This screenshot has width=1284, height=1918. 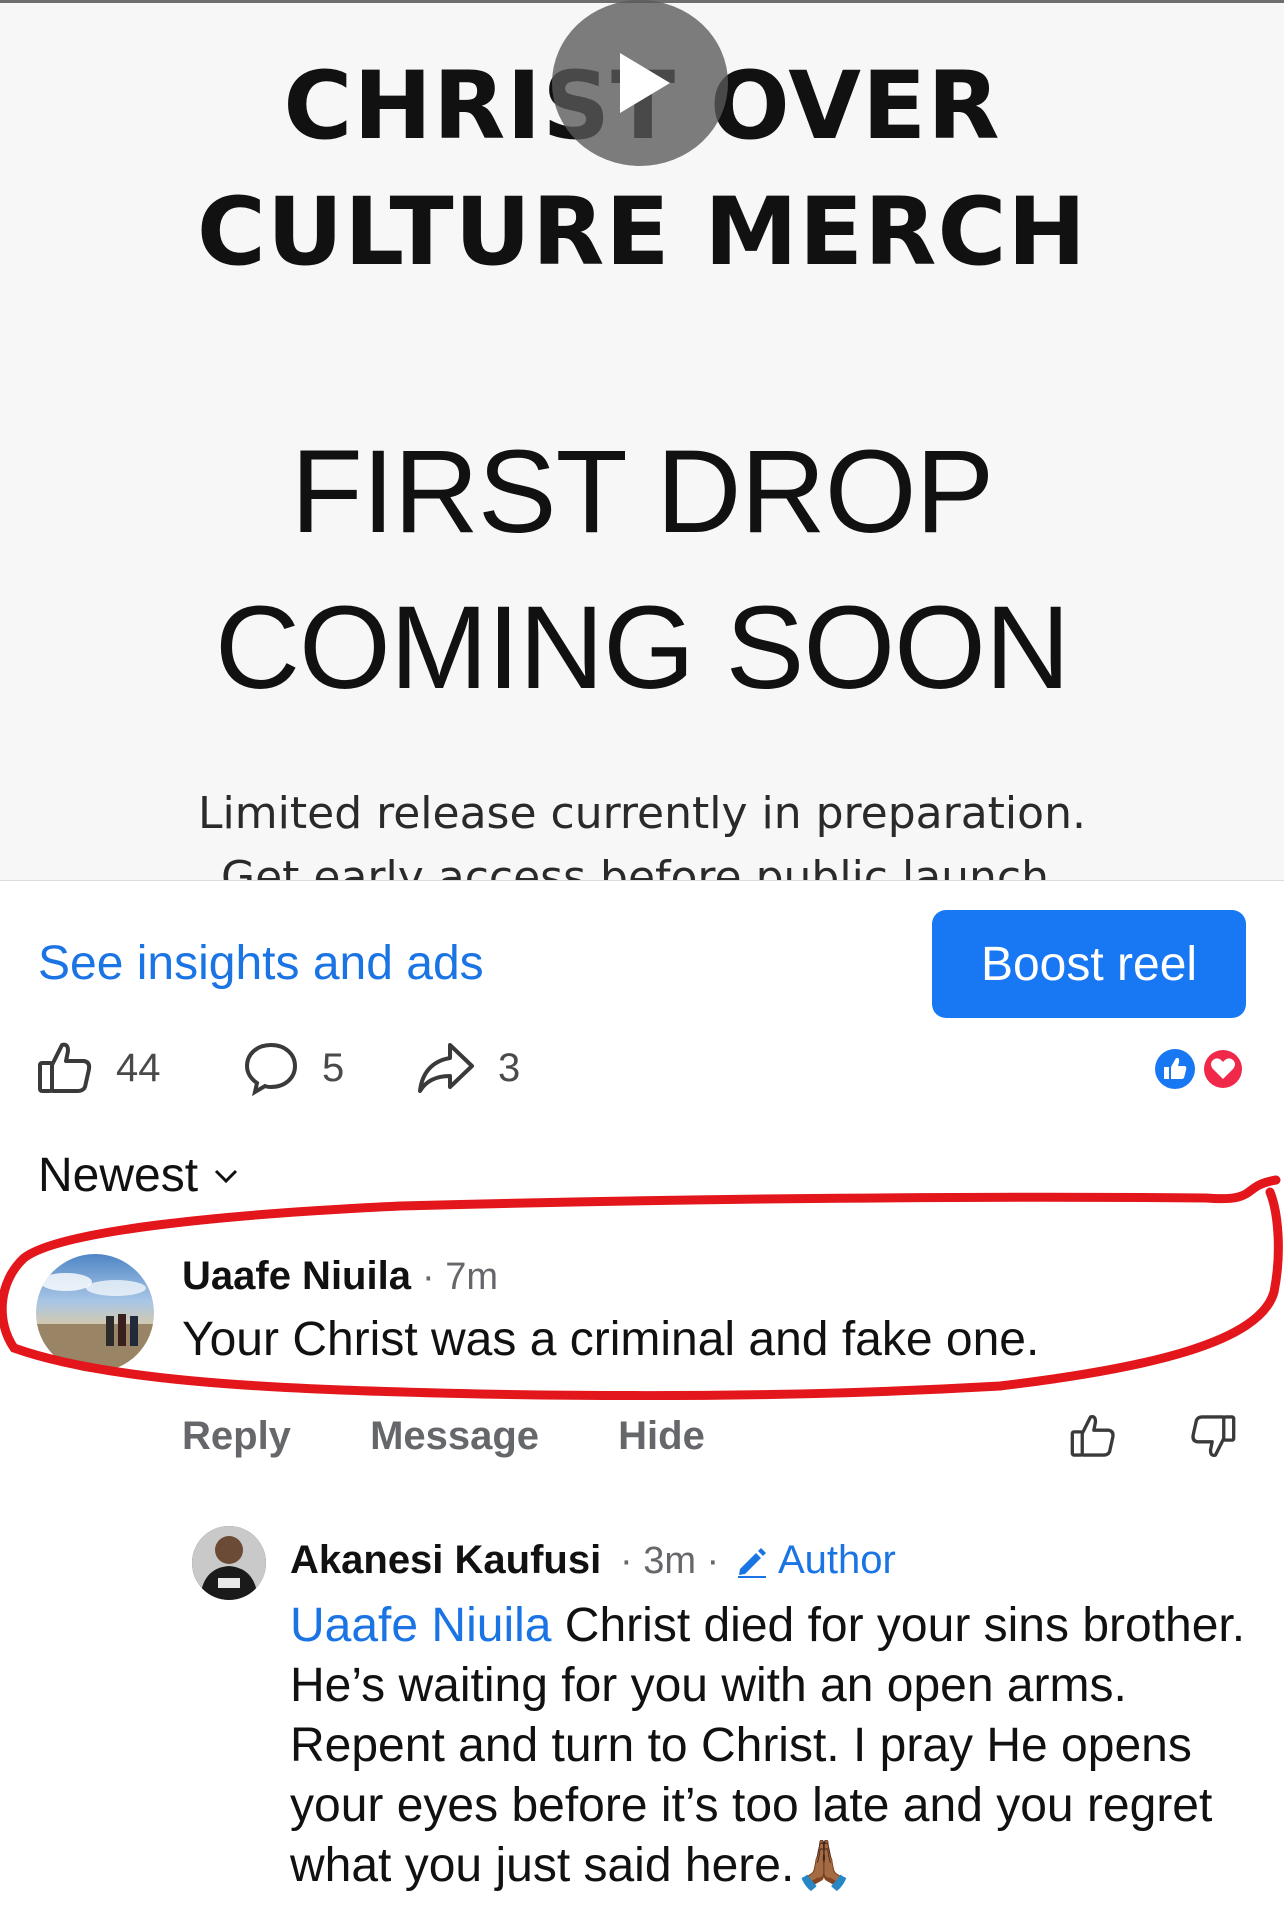 I want to click on comment-like-icon, so click(x=1093, y=1436).